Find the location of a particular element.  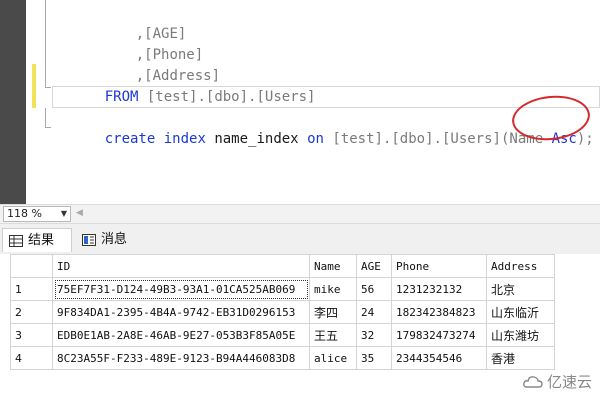

cell-id: 9F834DA1-2395-4B4A-9742-EB31D0296153 is located at coordinates (181, 312).